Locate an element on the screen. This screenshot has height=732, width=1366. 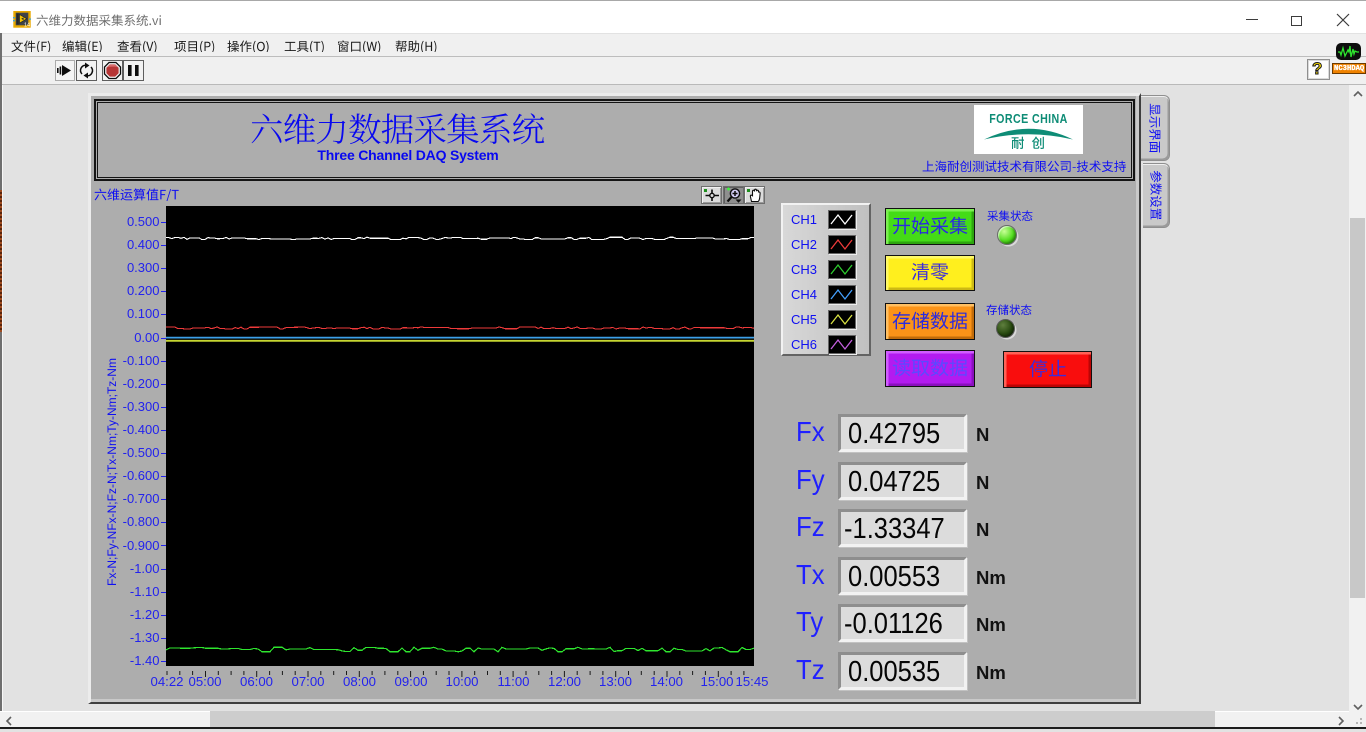
svg-text: 14 is located at coordinates (27, 25).